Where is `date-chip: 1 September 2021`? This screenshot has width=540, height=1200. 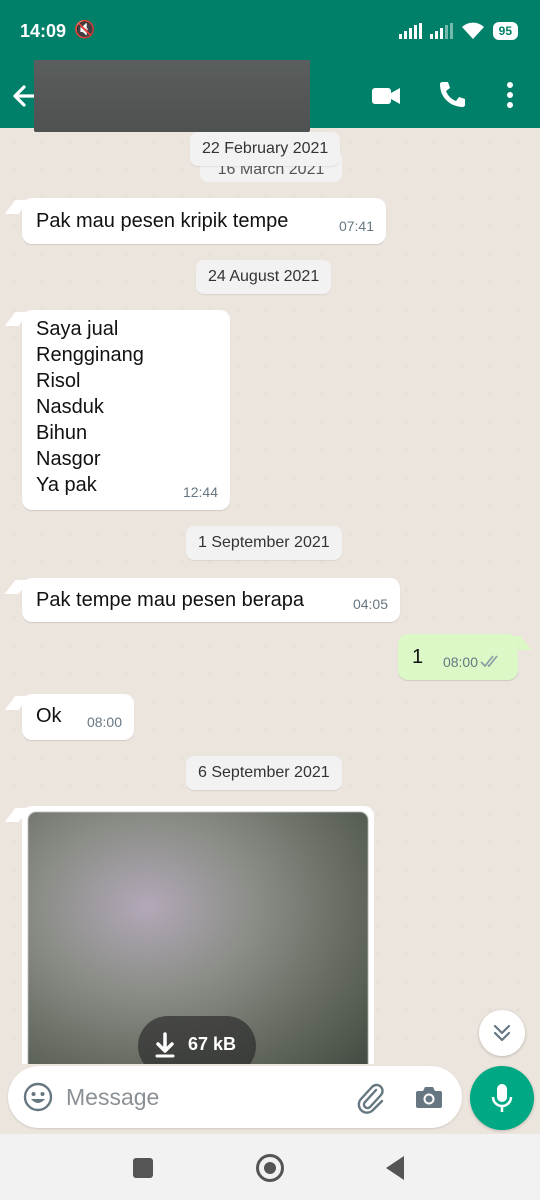
date-chip: 1 September 2021 is located at coordinates (264, 543).